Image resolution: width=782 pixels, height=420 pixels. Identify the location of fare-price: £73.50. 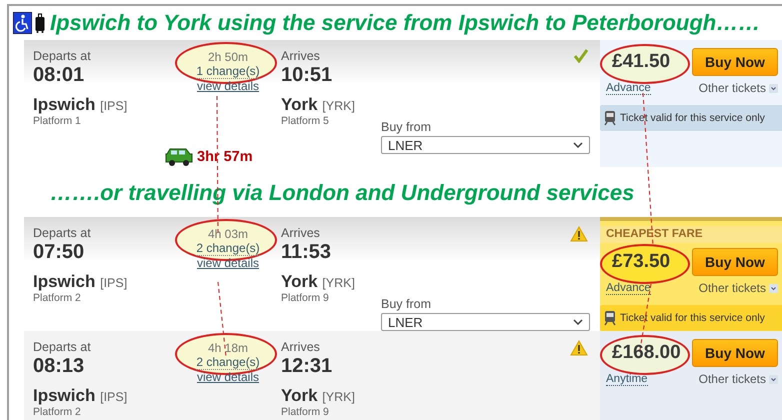
(641, 261).